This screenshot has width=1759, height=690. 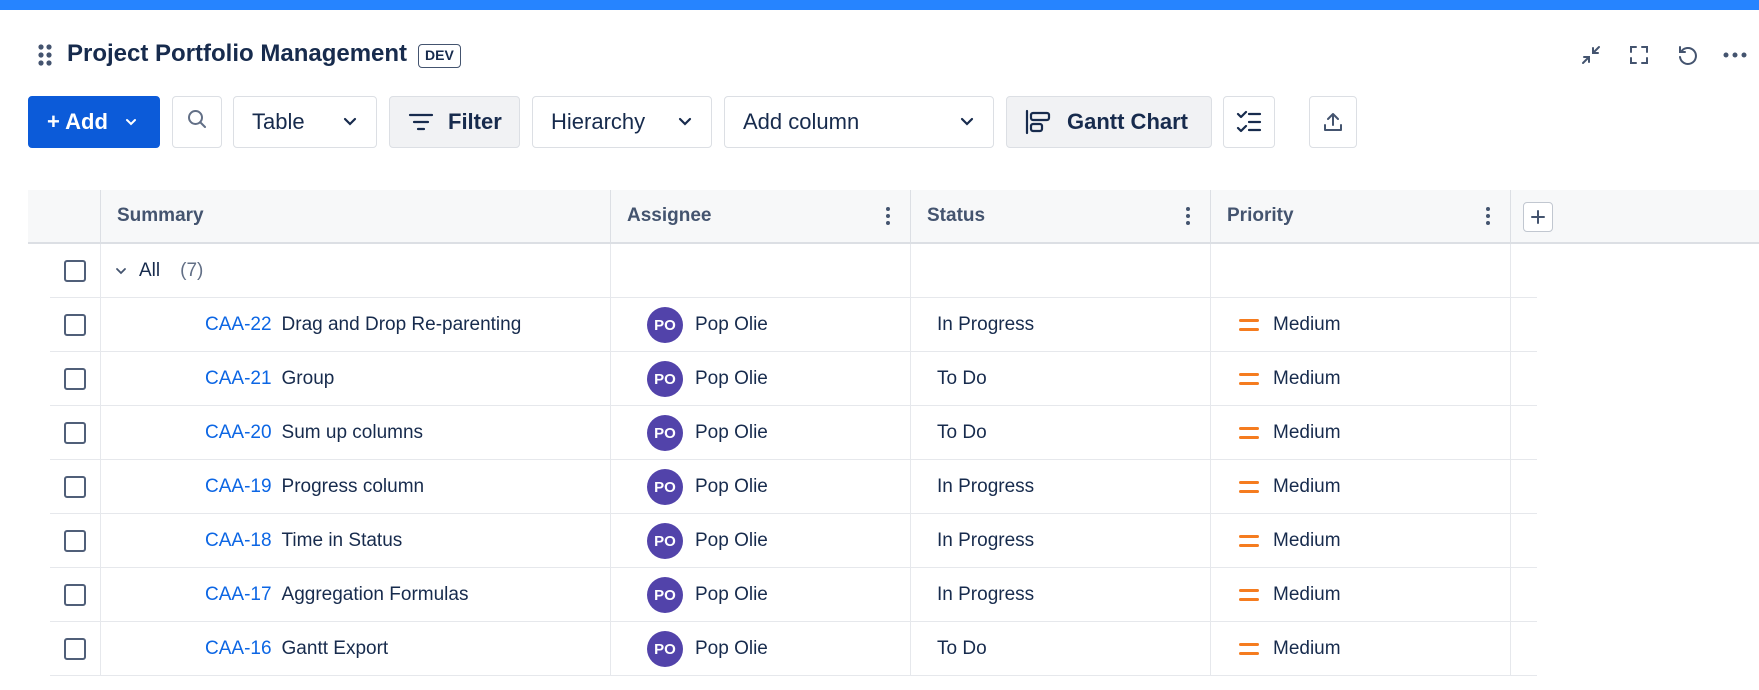 What do you see at coordinates (238, 433) in the screenshot?
I see `issue-key-link: CAA-20` at bounding box center [238, 433].